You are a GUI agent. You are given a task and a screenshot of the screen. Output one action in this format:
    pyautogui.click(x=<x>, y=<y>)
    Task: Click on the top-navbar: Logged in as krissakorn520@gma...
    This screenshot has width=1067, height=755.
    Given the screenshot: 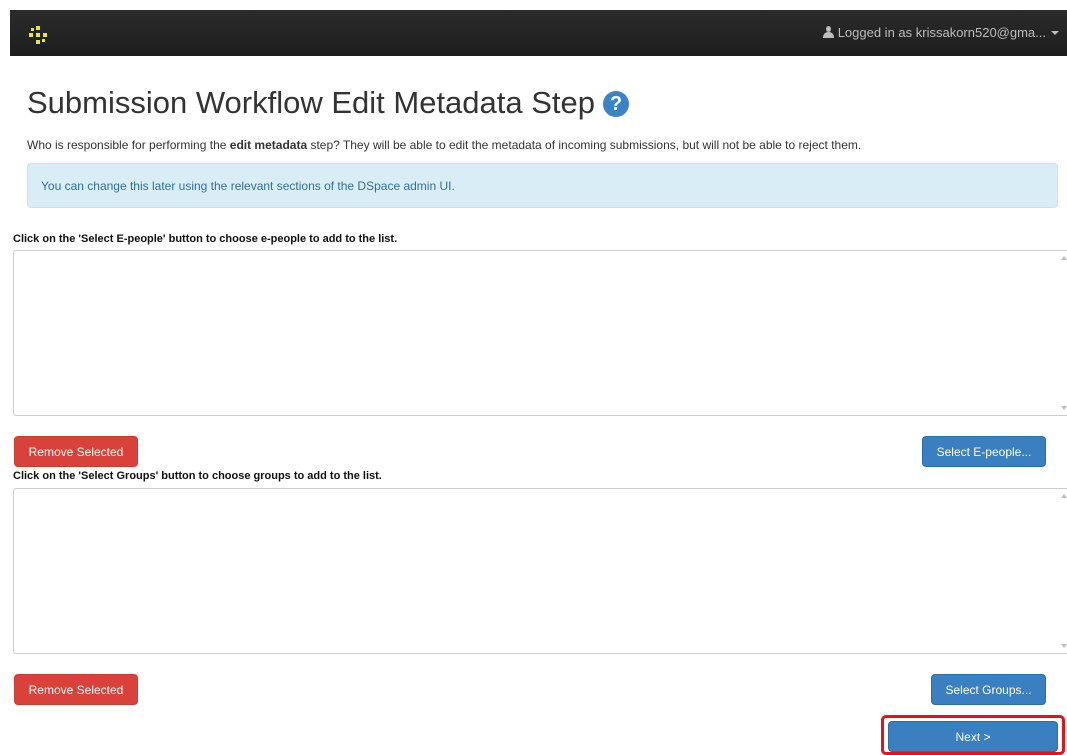 What is the action you would take?
    pyautogui.click(x=538, y=33)
    